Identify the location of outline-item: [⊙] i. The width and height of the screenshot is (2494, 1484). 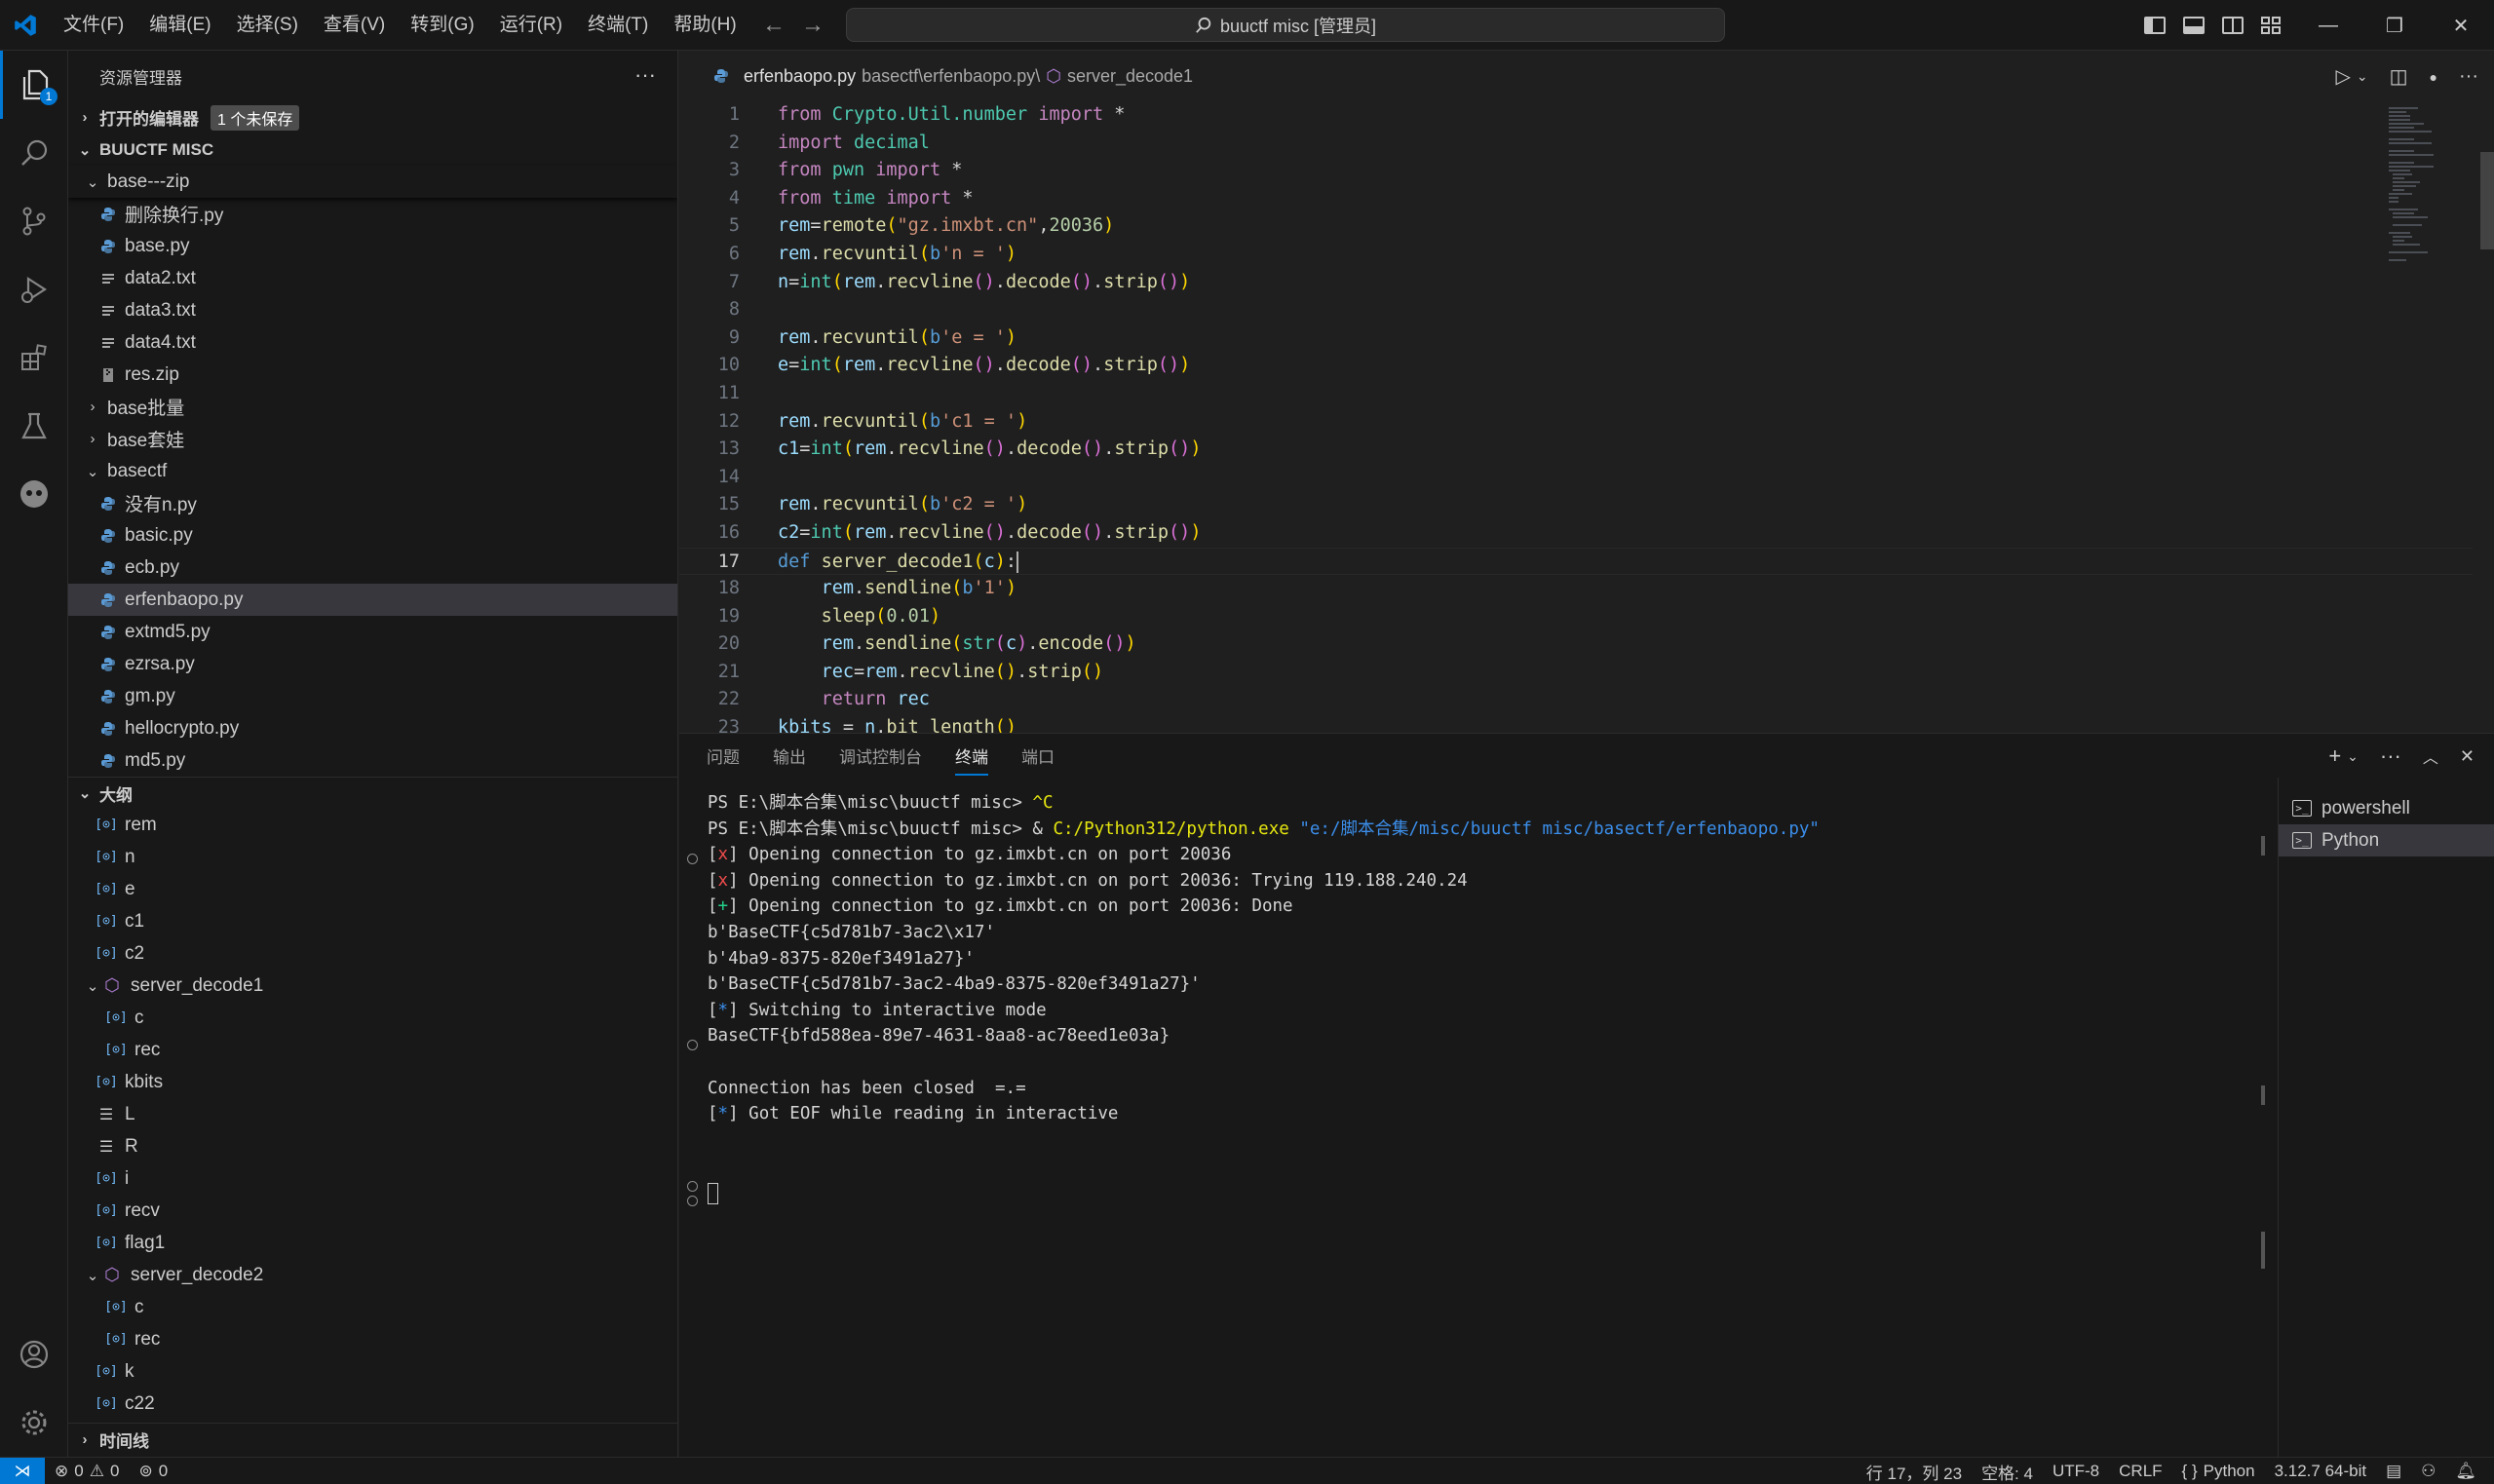
(372, 1178).